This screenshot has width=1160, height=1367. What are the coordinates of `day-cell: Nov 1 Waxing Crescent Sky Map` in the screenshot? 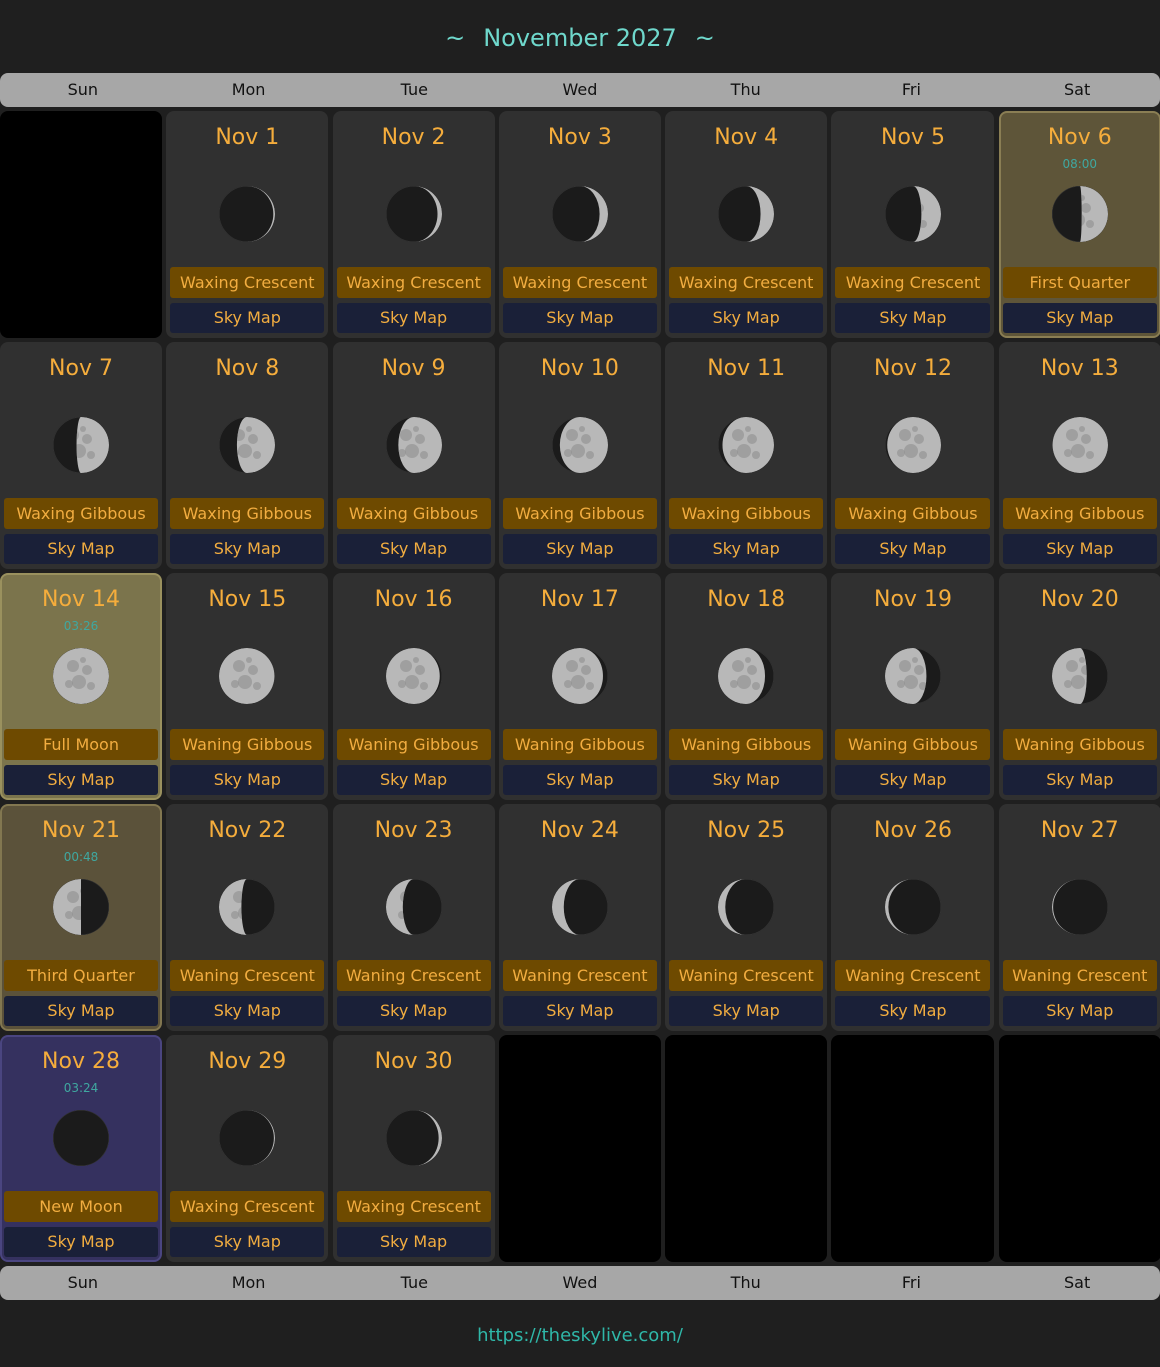 It's located at (247, 224).